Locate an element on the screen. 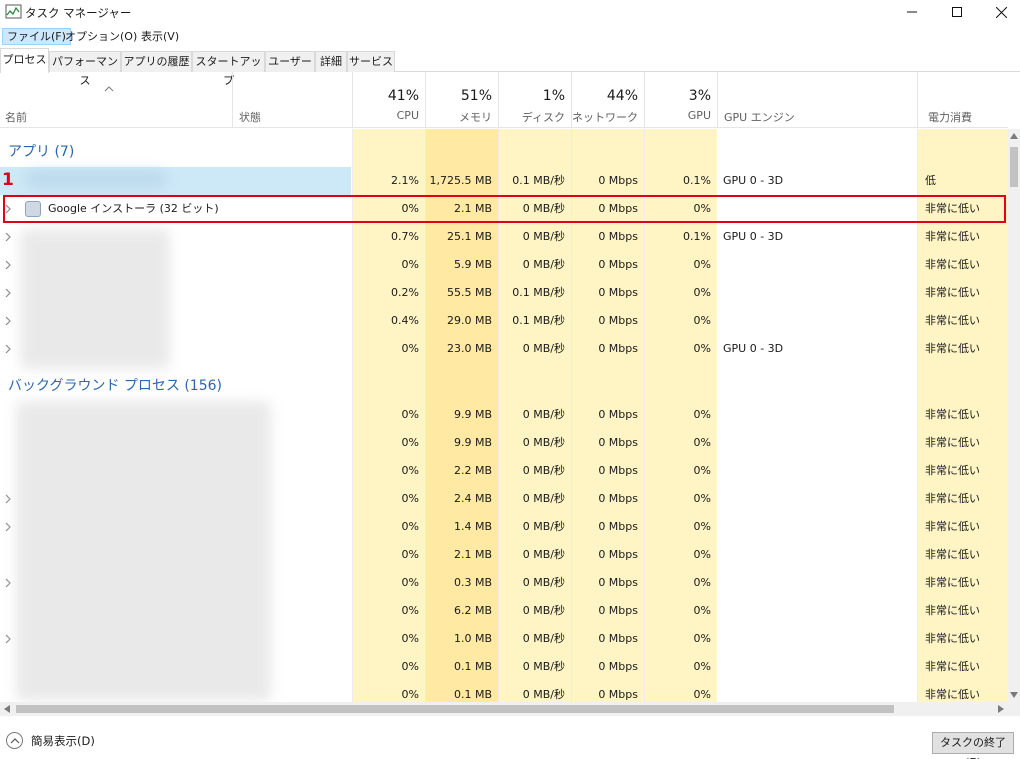 This screenshot has height=759, width=1020. cell-mem: 55.5 MB is located at coordinates (469, 292).